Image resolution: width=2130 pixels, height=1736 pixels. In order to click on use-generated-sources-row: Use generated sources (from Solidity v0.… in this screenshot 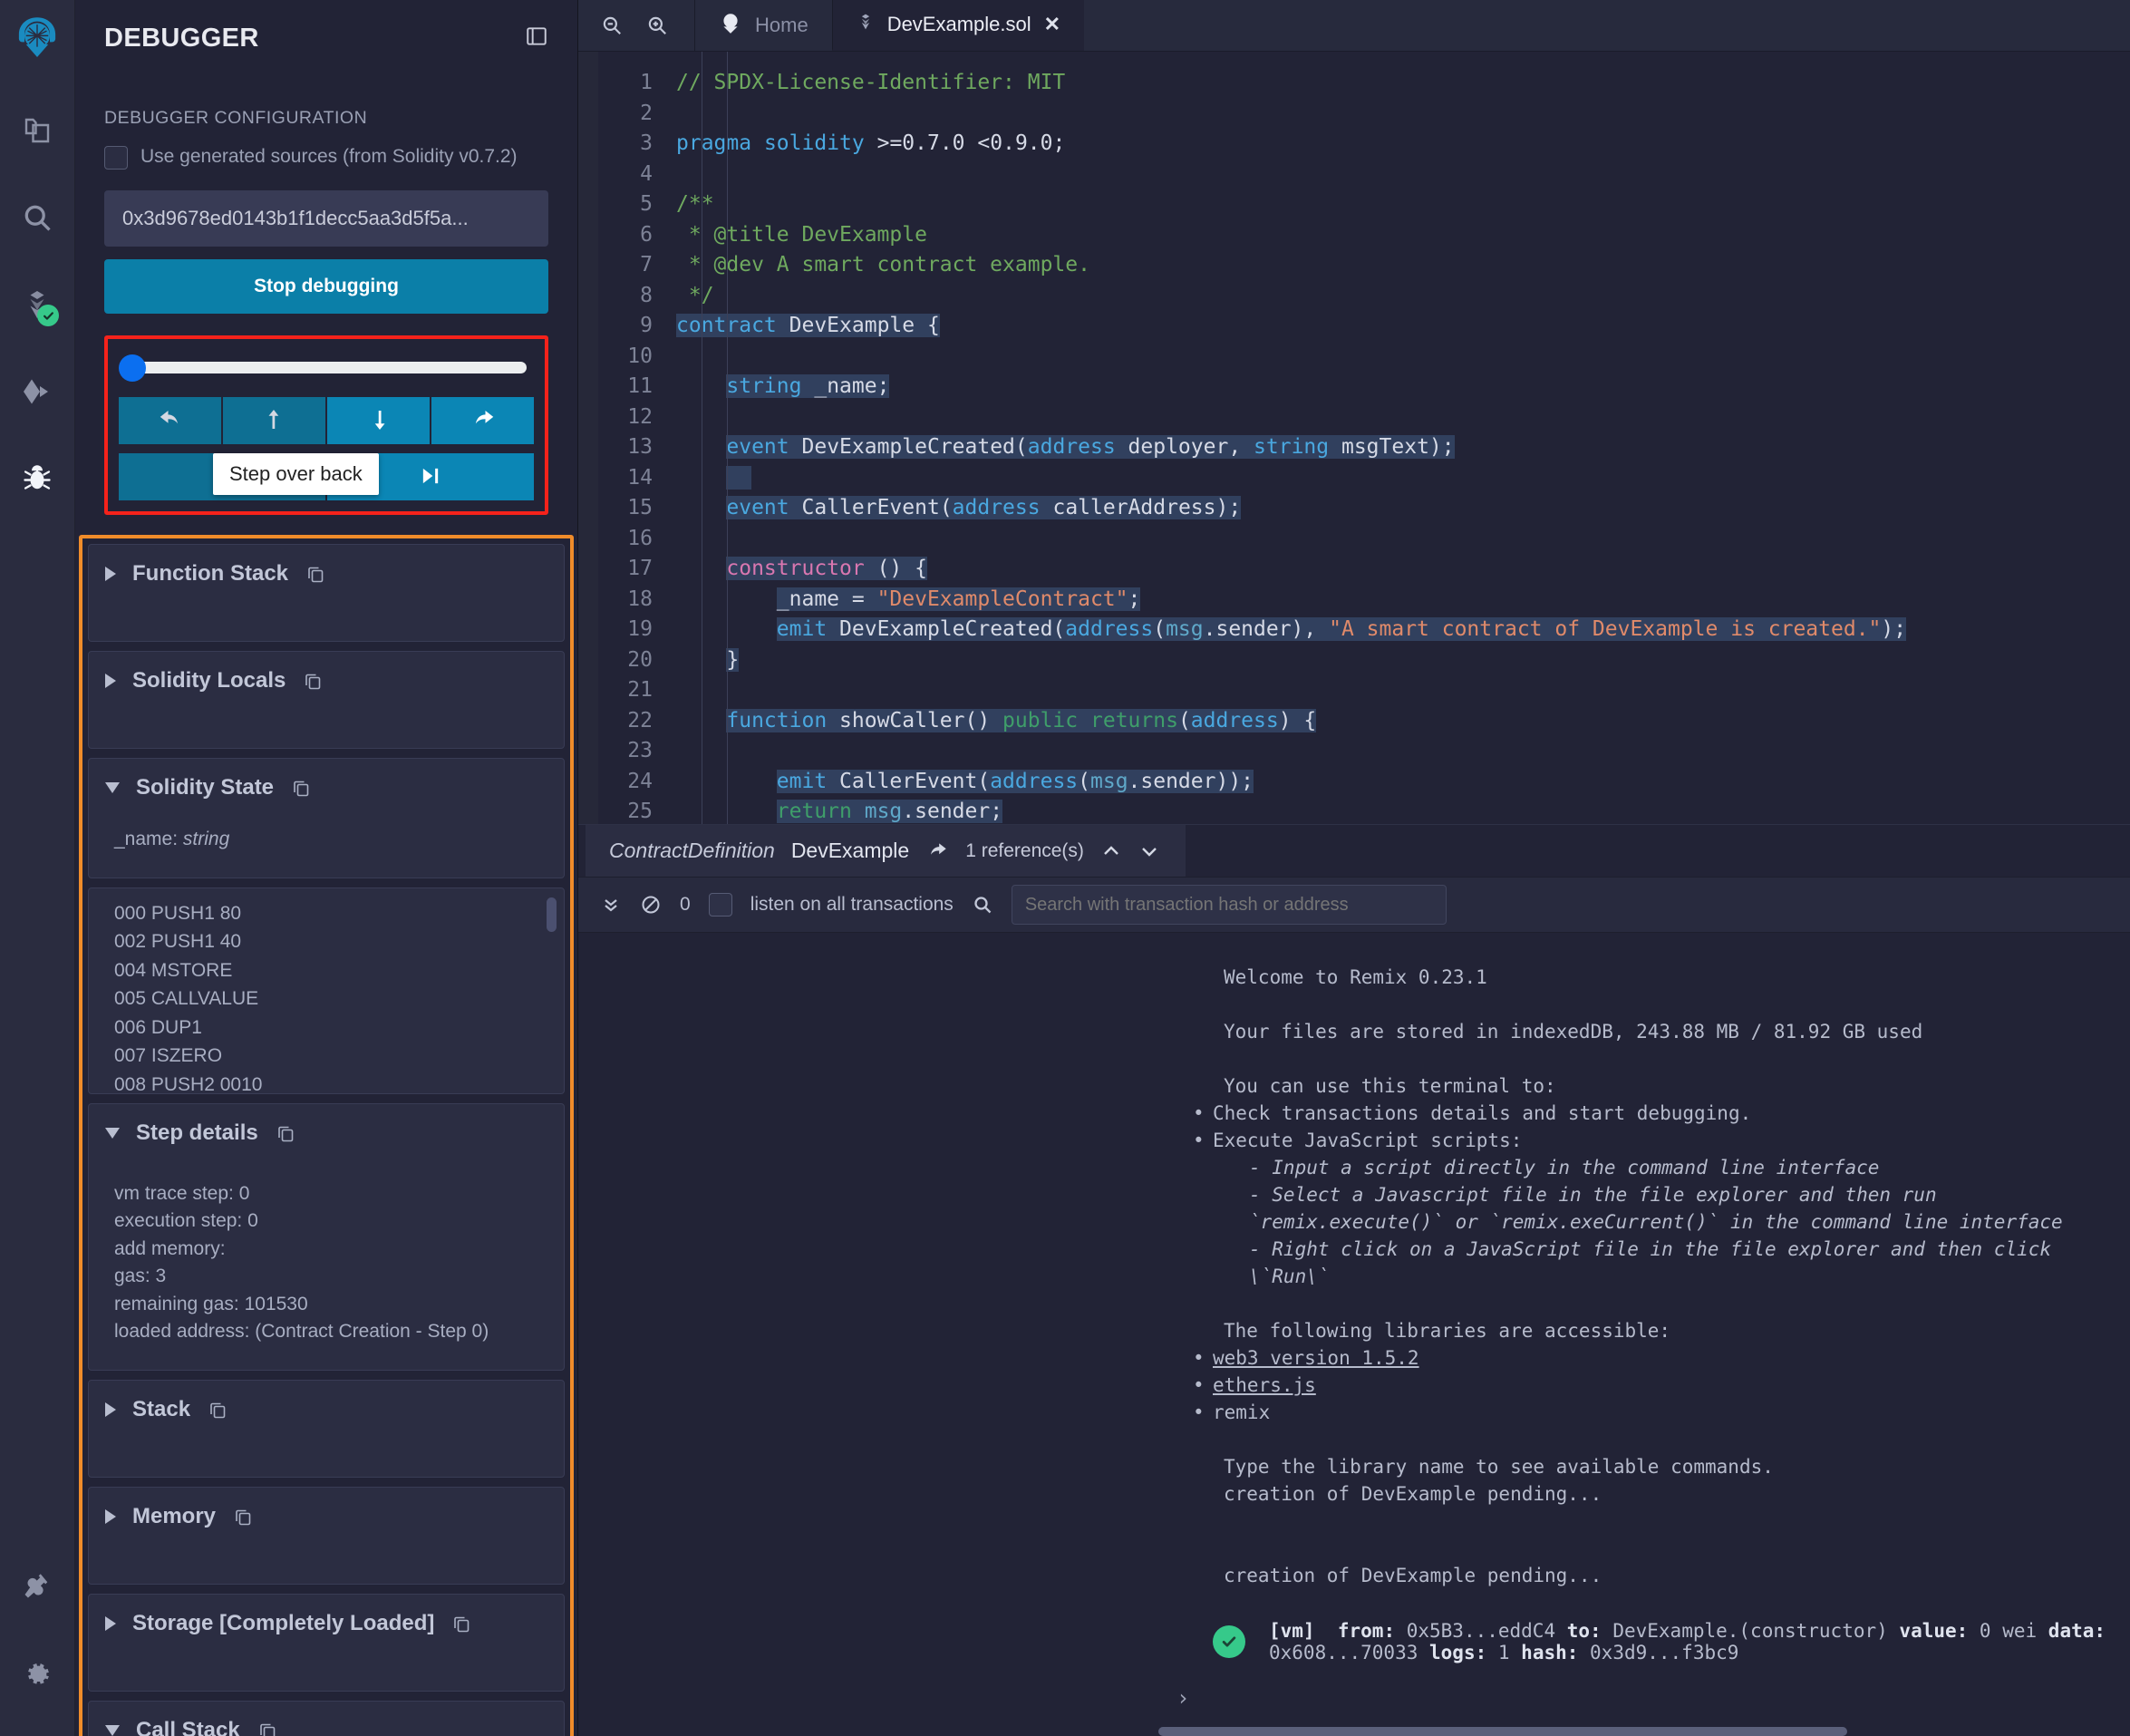, I will do `click(326, 156)`.